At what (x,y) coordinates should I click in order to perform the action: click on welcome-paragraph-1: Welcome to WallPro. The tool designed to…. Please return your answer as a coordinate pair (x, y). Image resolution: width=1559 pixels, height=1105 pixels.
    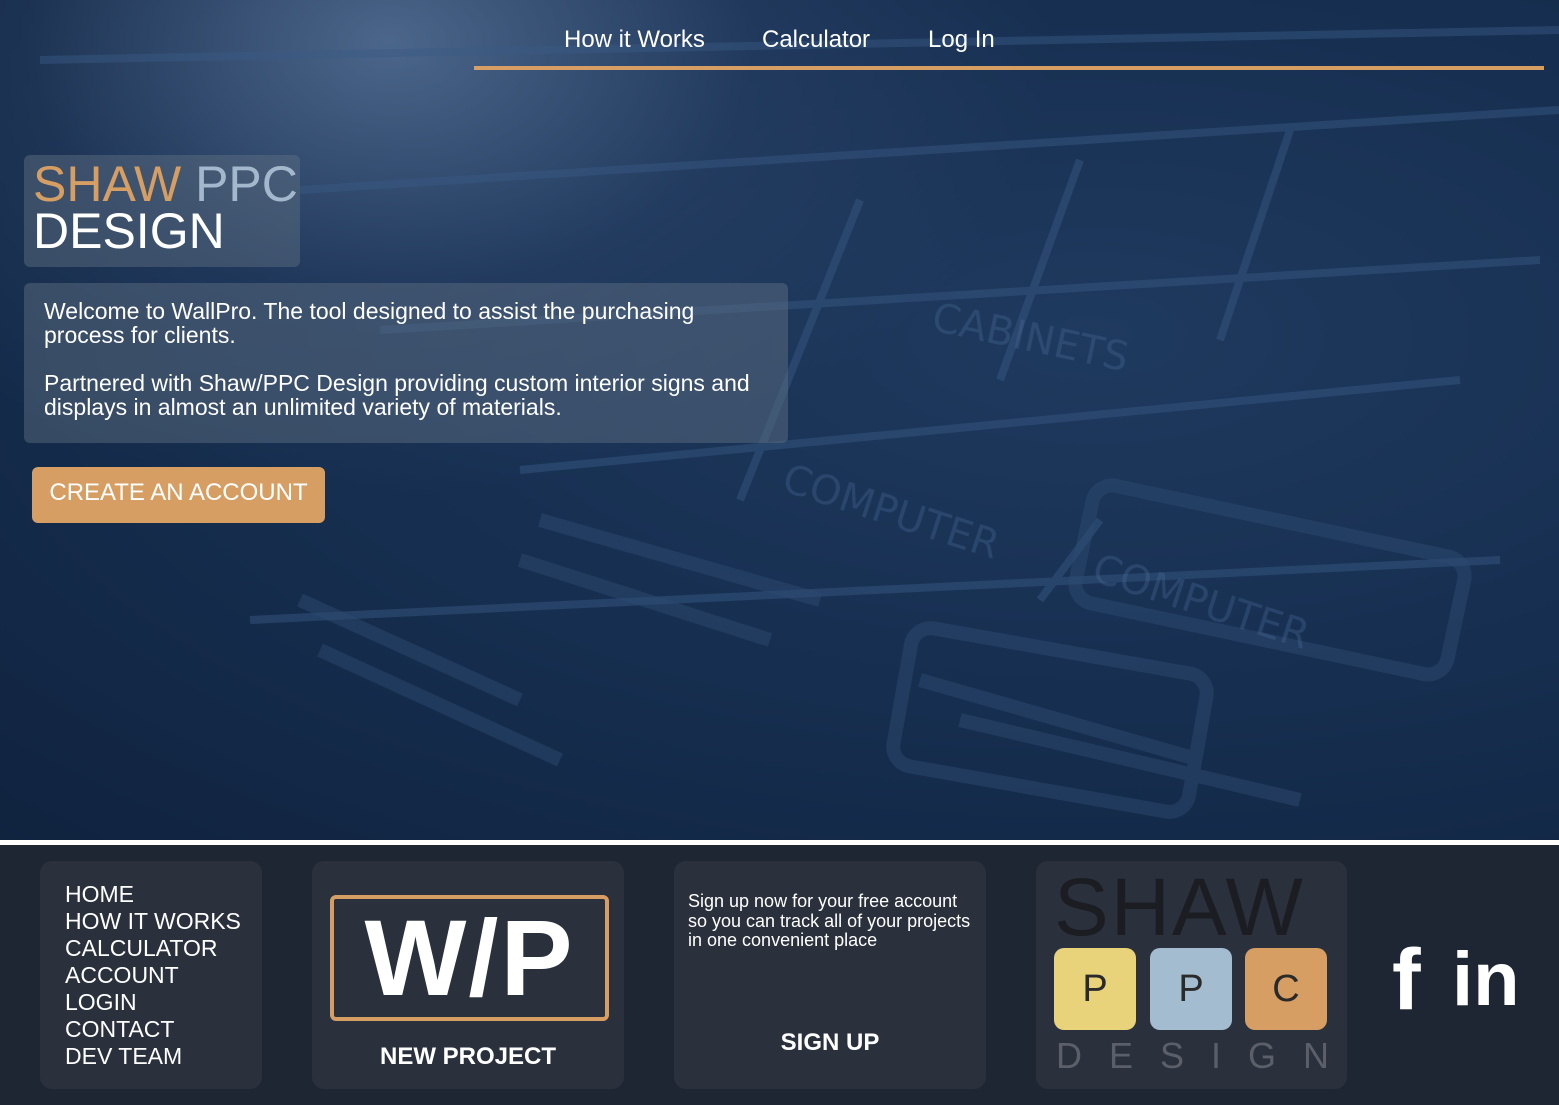
    Looking at the image, I should click on (369, 323).